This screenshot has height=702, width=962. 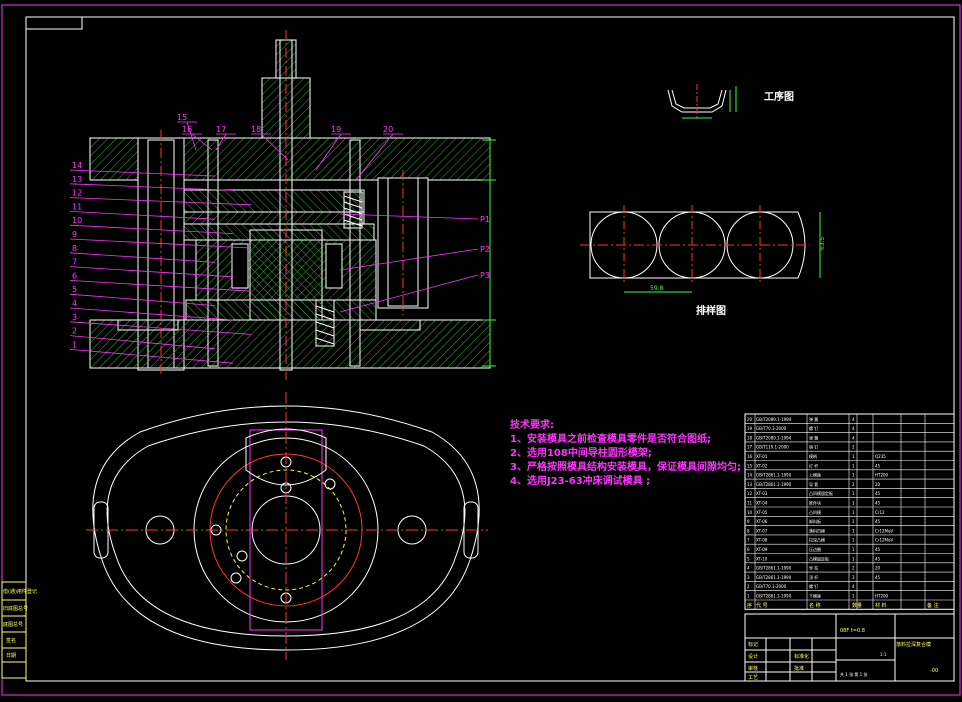 I want to click on blank-pitch-dim: 59.8, so click(x=657, y=288).